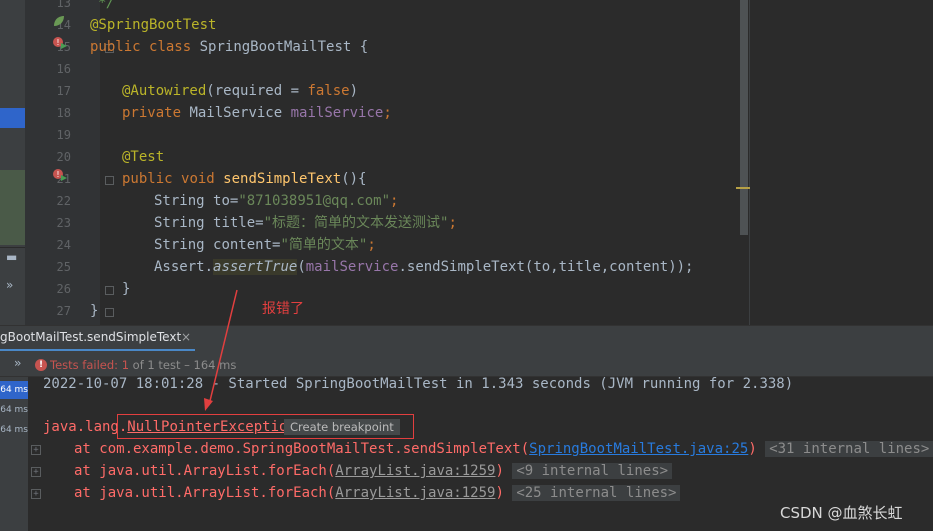  Describe the element at coordinates (354, 91) in the screenshot. I see `code-token: )` at that location.